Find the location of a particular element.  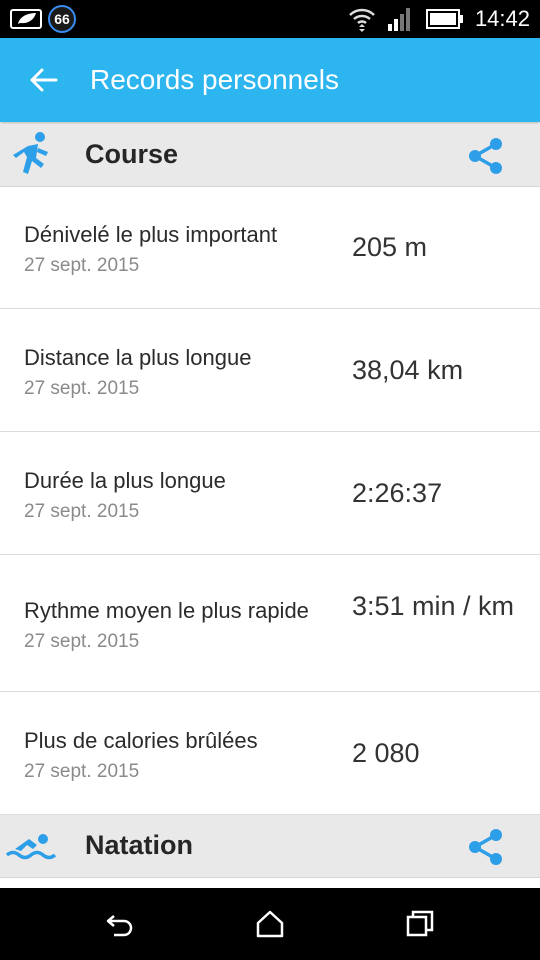

status-clock: 14:42 is located at coordinates (502, 18).